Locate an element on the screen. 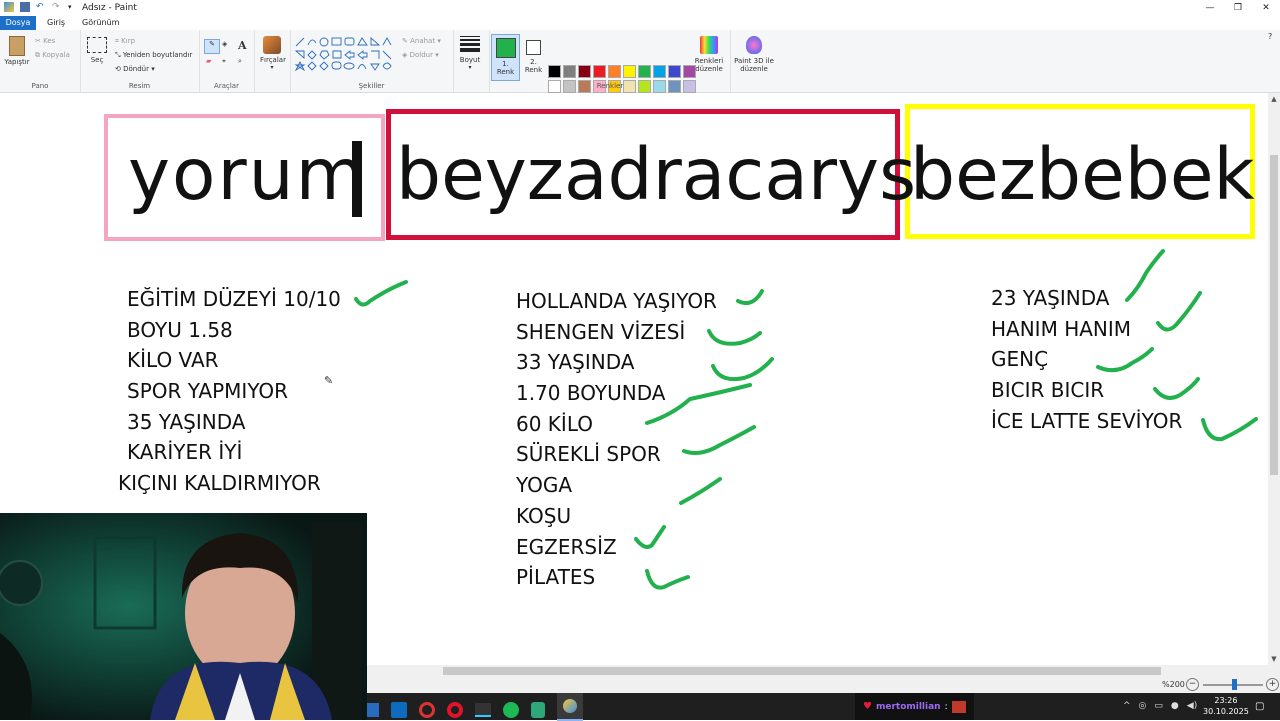 Image resolution: width=1280 pixels, height=721 pixels. image-group-label: Resim is located at coordinates (139, 86).